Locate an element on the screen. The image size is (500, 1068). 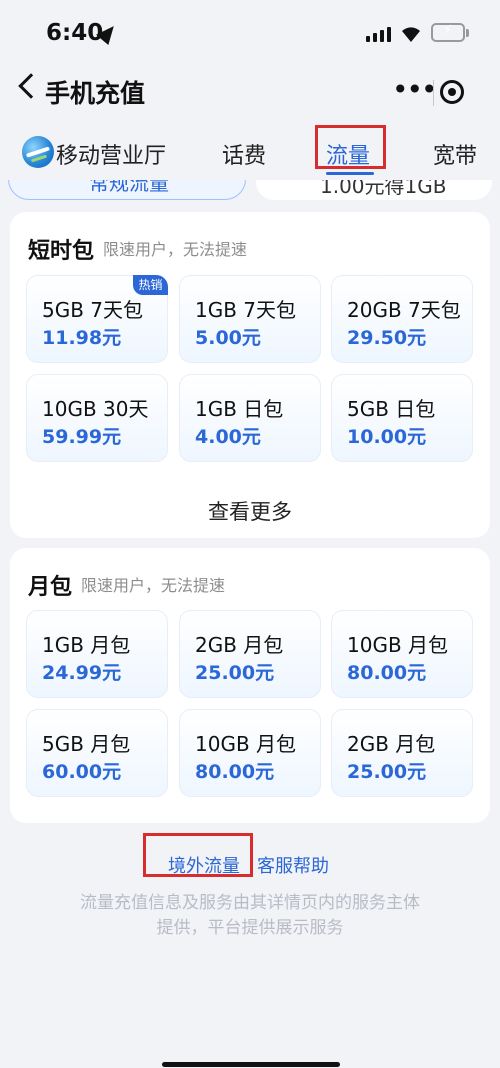
more-options-icon: ••• is located at coordinates (415, 90).